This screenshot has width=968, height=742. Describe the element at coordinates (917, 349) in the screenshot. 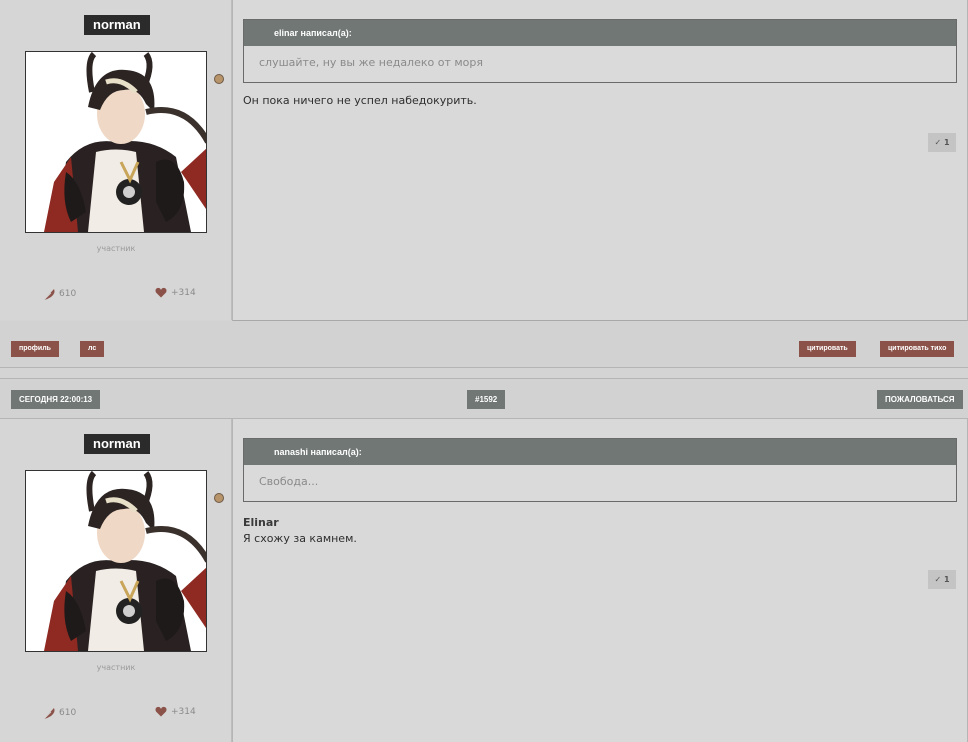

I see `quote-silent-button: цитировать тихо` at that location.